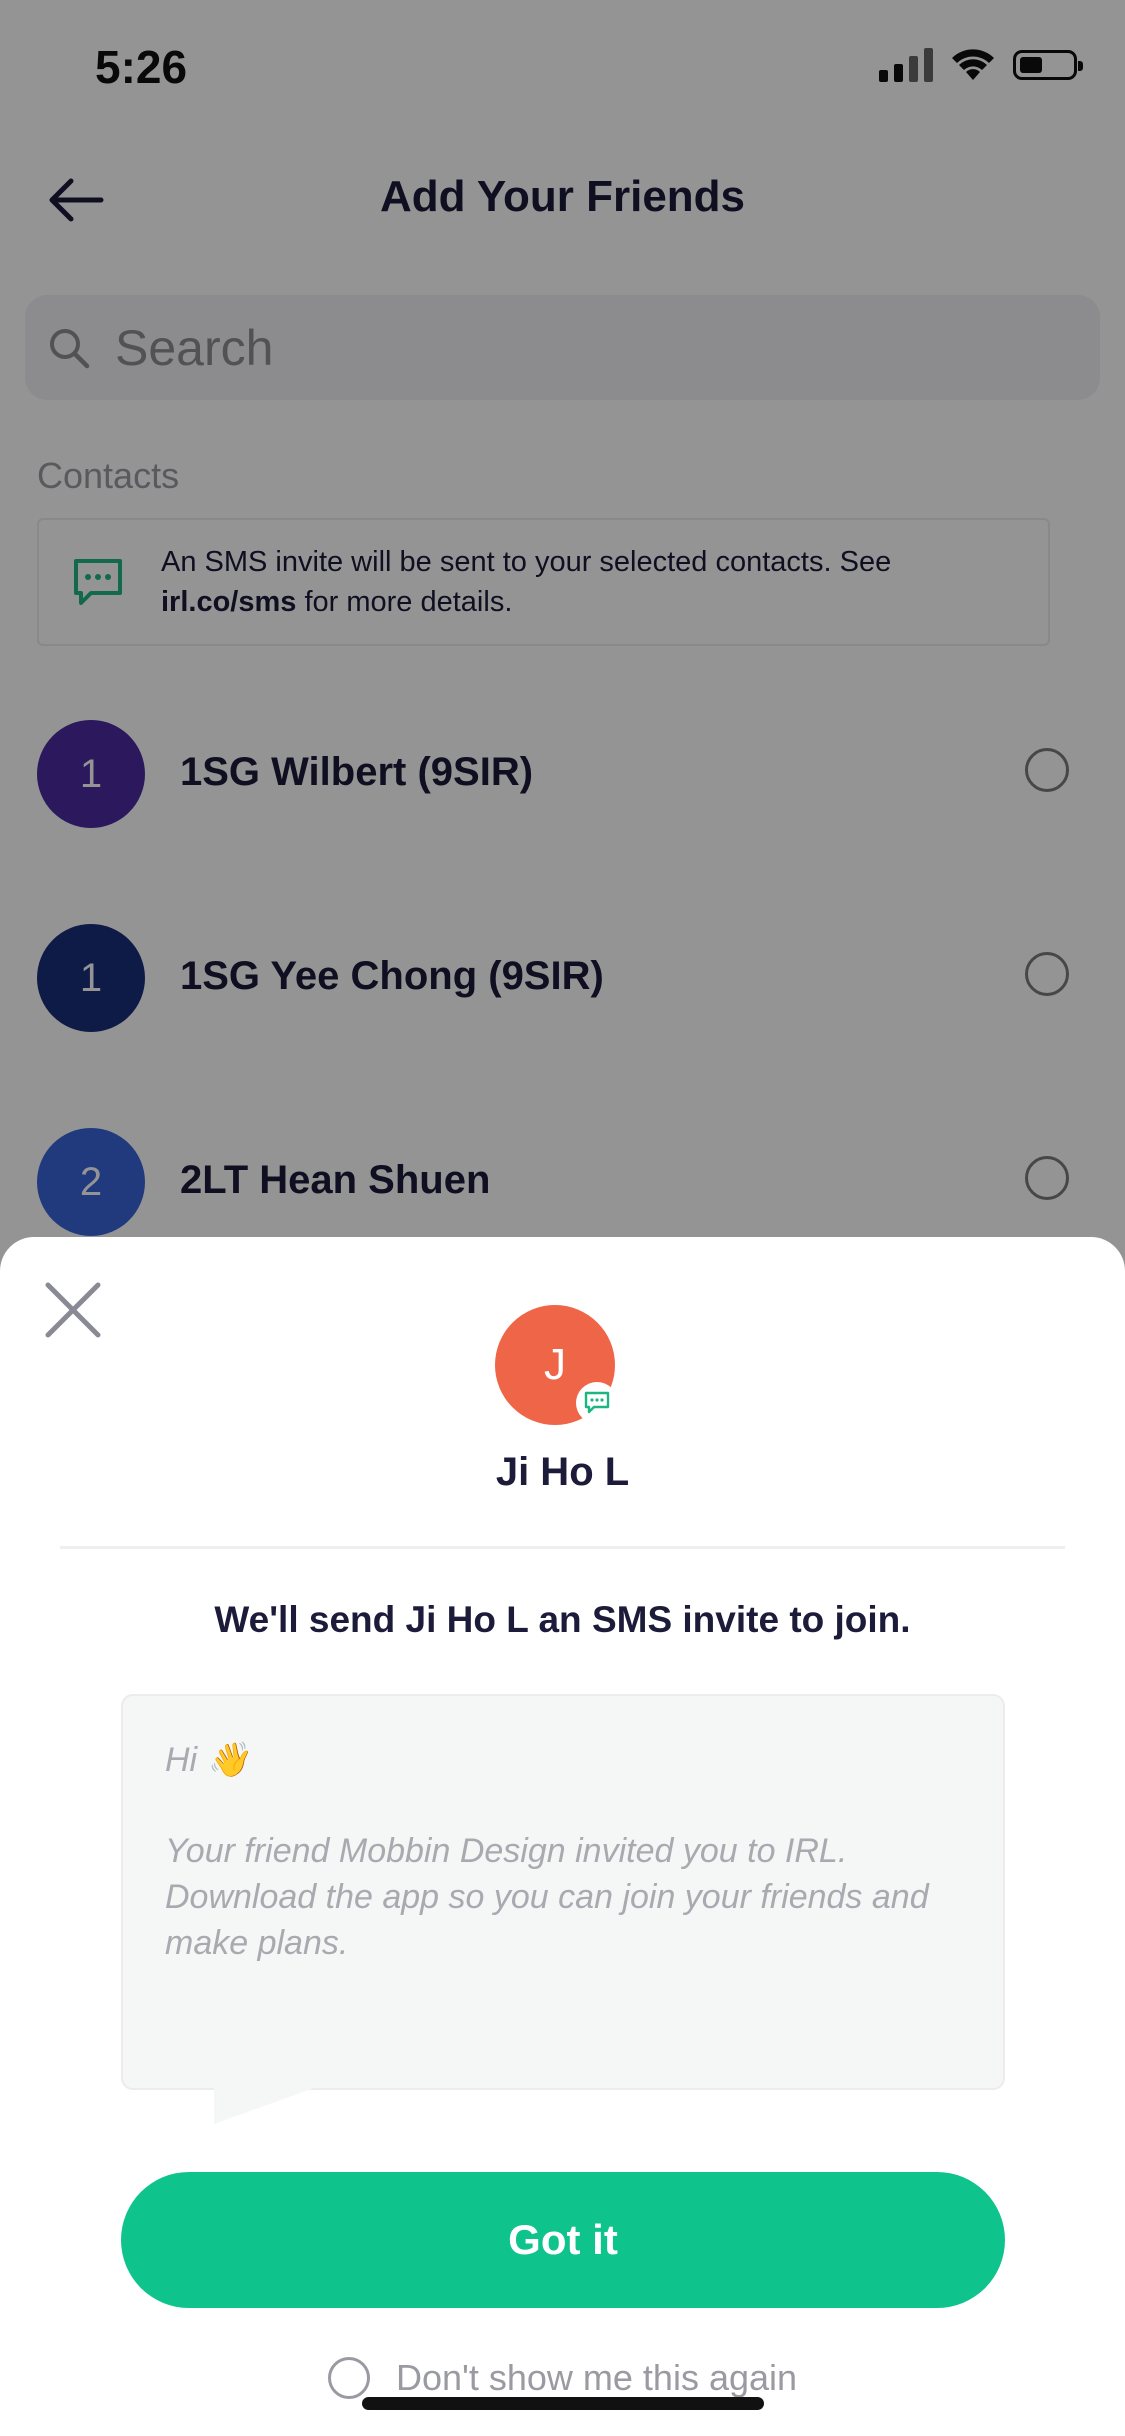 The height and width of the screenshot is (2436, 1125). Describe the element at coordinates (597, 1403) in the screenshot. I see `sms-badge-icon` at that location.